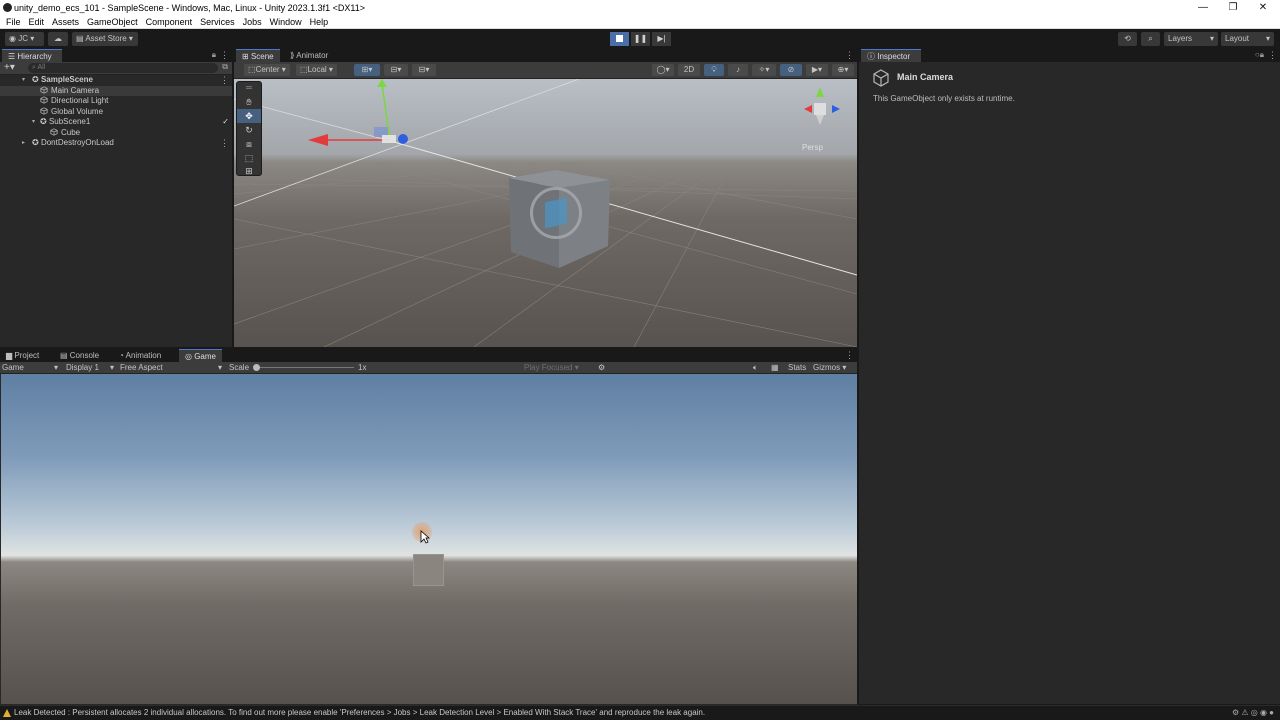 The image size is (1280, 720). Describe the element at coordinates (200, 355) in the screenshot. I see `tab-game: ◎ Game` at that location.